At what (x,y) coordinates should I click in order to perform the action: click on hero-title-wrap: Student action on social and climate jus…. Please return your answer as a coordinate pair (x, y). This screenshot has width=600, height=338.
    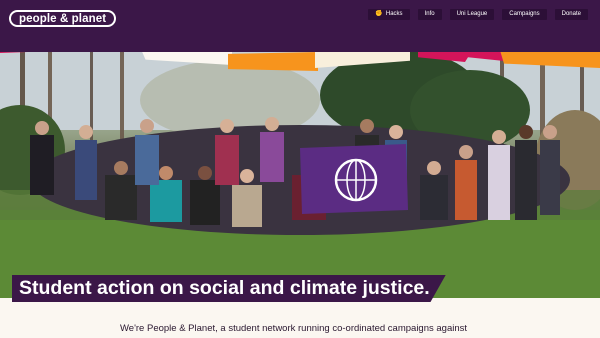
    Looking at the image, I should click on (229, 288).